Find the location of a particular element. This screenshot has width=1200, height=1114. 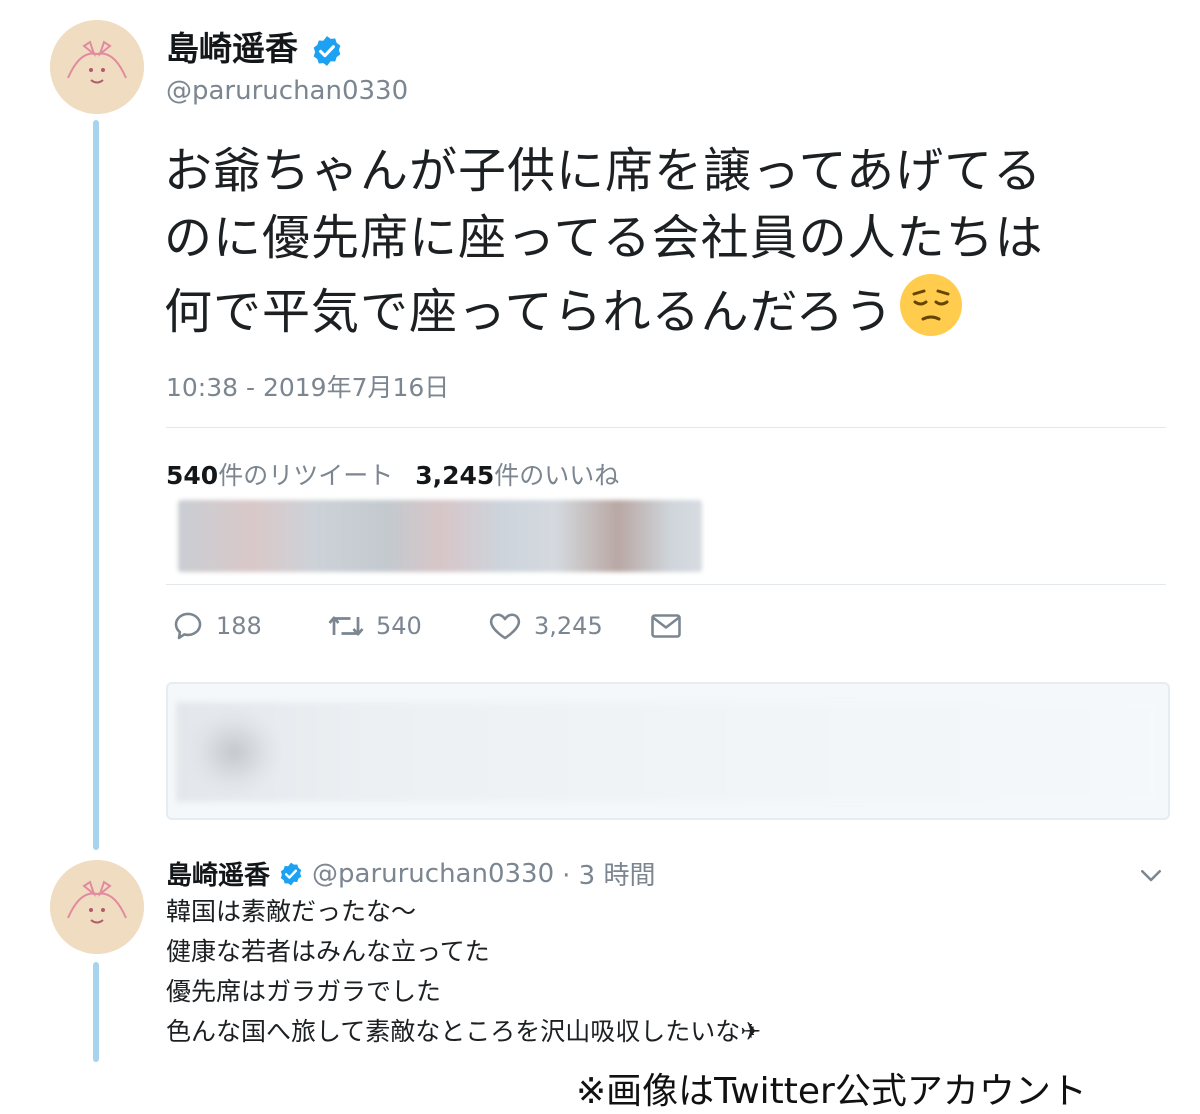

tweet-stats: 540件のリツイート 3,245件のいいね is located at coordinates (392, 474).